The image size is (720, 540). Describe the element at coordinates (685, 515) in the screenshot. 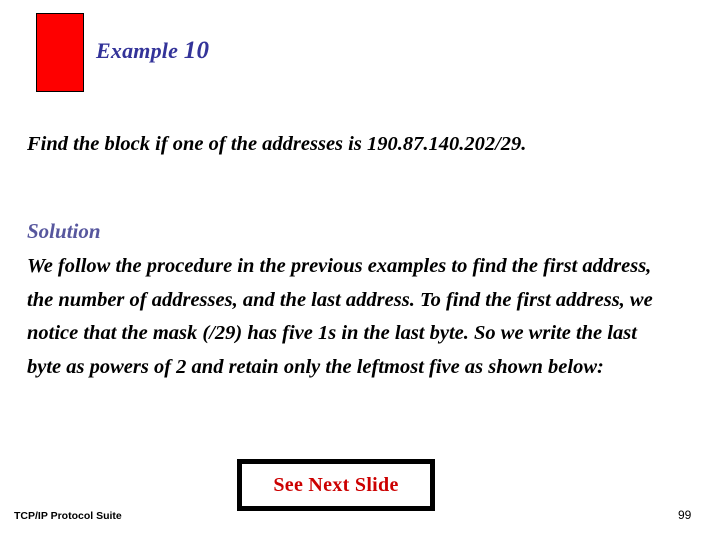

I see `footer-page-number: 99` at that location.